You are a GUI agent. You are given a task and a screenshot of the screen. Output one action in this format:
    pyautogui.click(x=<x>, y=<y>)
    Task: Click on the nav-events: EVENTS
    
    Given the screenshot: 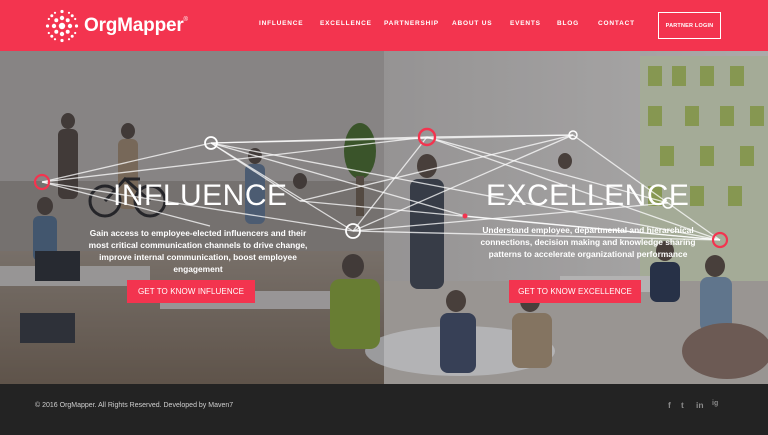 What is the action you would take?
    pyautogui.click(x=525, y=23)
    